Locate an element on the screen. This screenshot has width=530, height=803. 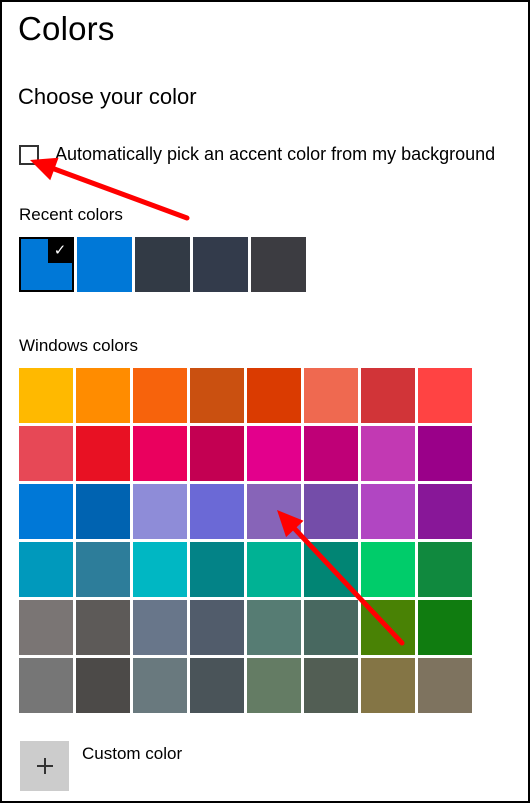
windows-colors-label: Windows colors is located at coordinates (79, 345).